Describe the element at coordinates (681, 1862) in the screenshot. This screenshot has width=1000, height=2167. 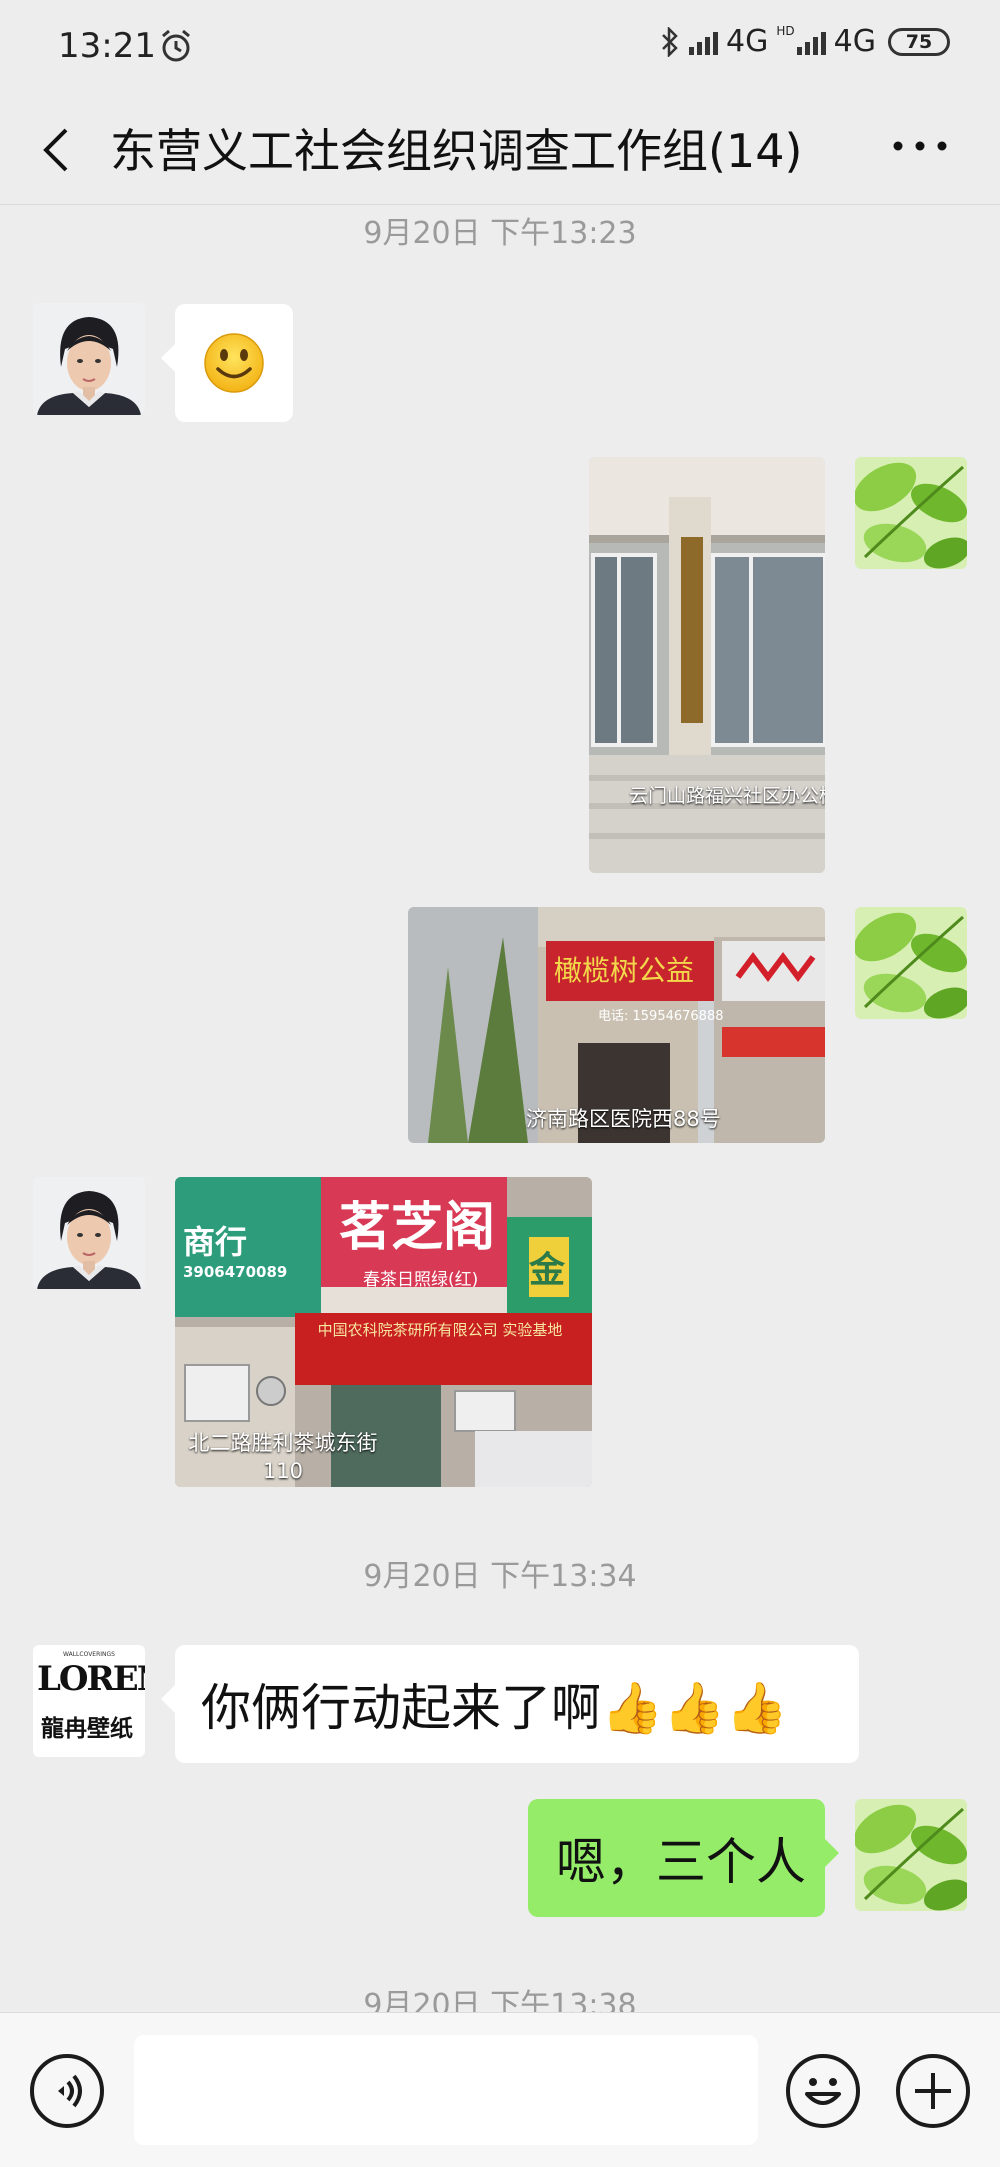
I see `message-text: 嗯，三个人` at that location.